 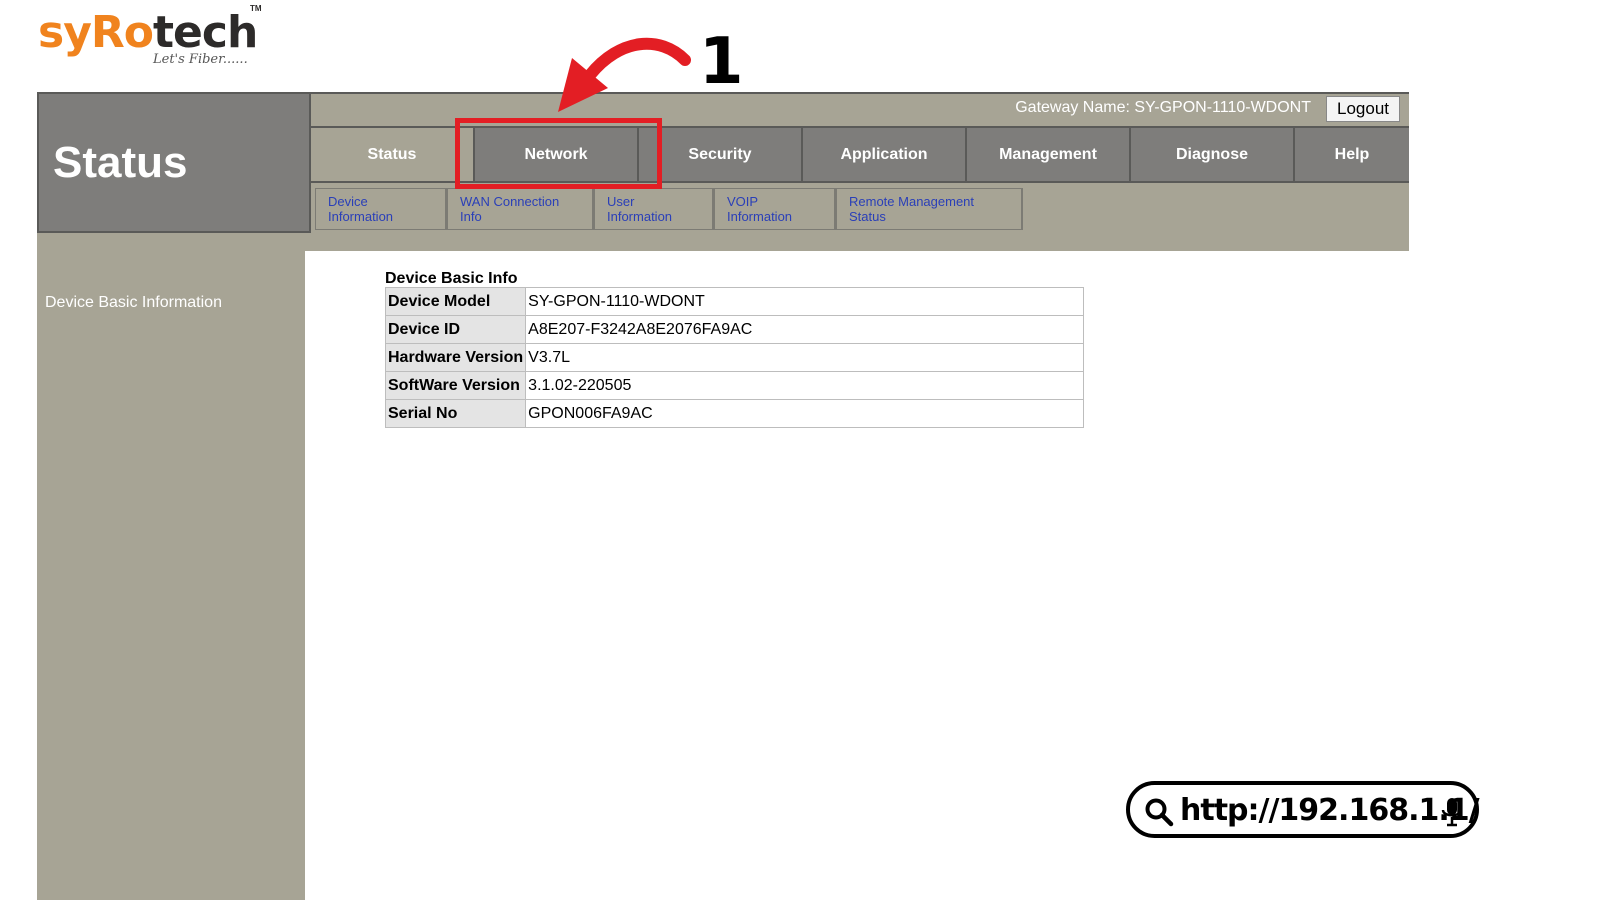 I want to click on subtab-device-information: Device Information, so click(x=381, y=209).